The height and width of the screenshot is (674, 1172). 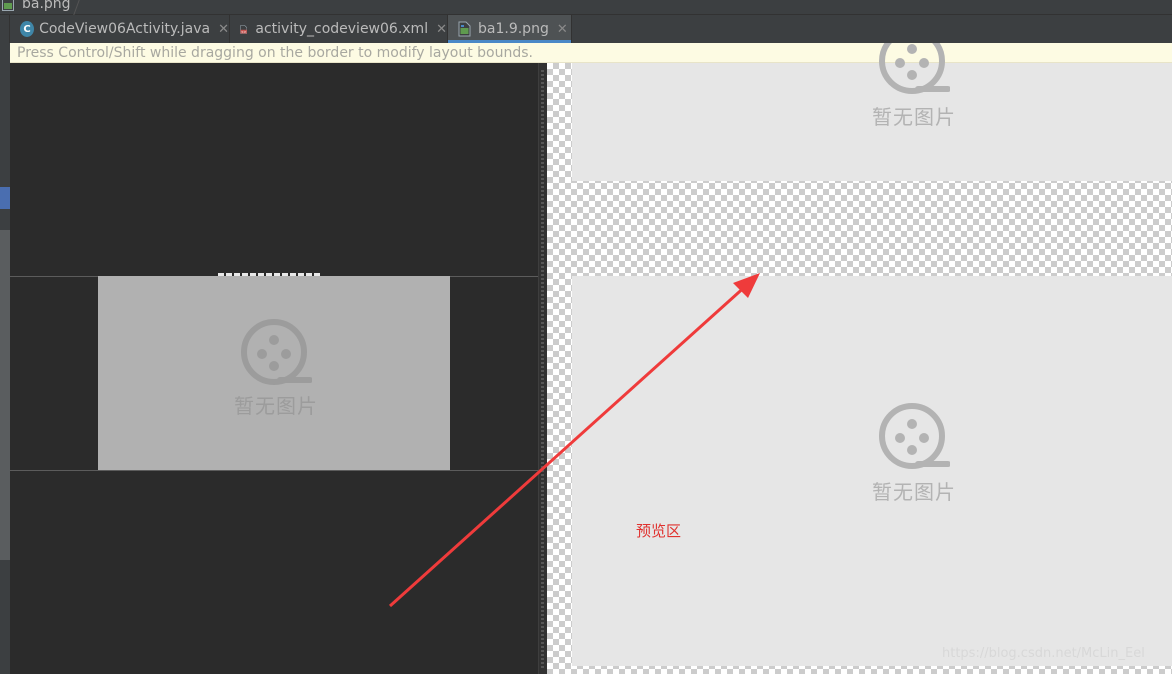 I want to click on tab-activity-codeview06-xml: <> activity_codeview06.xml ✕, so click(x=339, y=29).